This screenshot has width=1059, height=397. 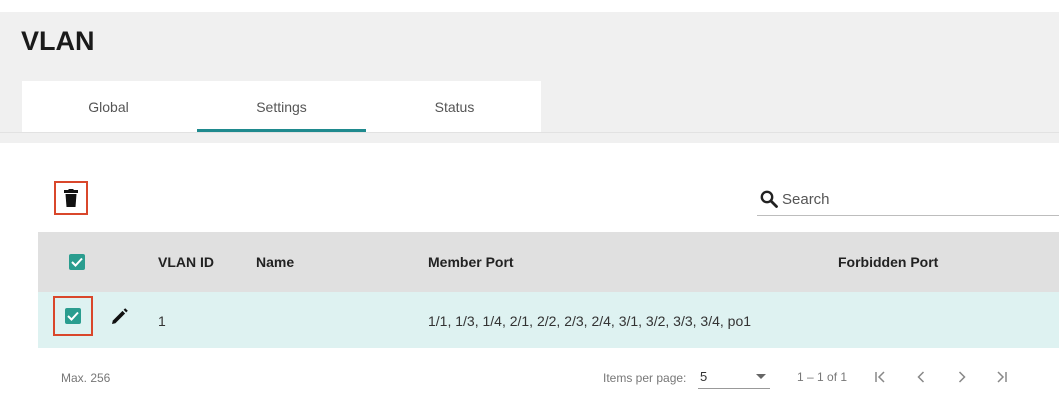 I want to click on column-header-name: Name, so click(x=275, y=262).